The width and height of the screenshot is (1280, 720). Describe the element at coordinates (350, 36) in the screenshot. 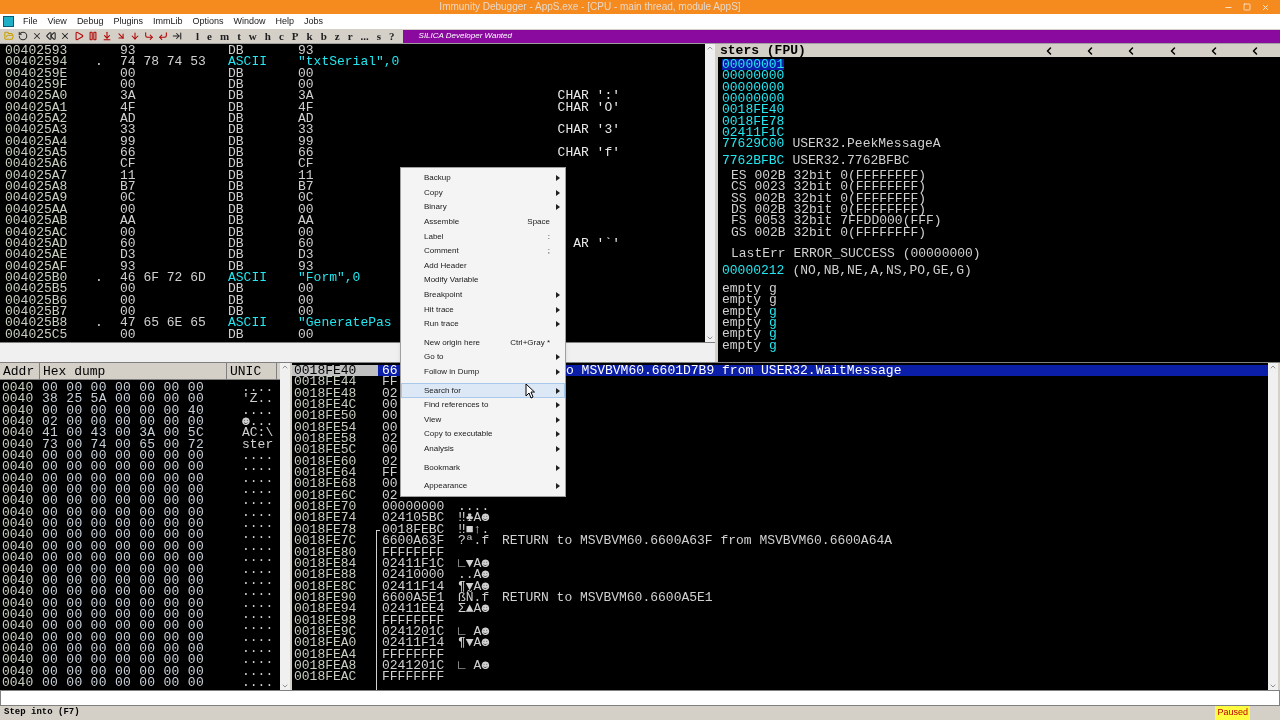

I see `toolbar-button: r` at that location.